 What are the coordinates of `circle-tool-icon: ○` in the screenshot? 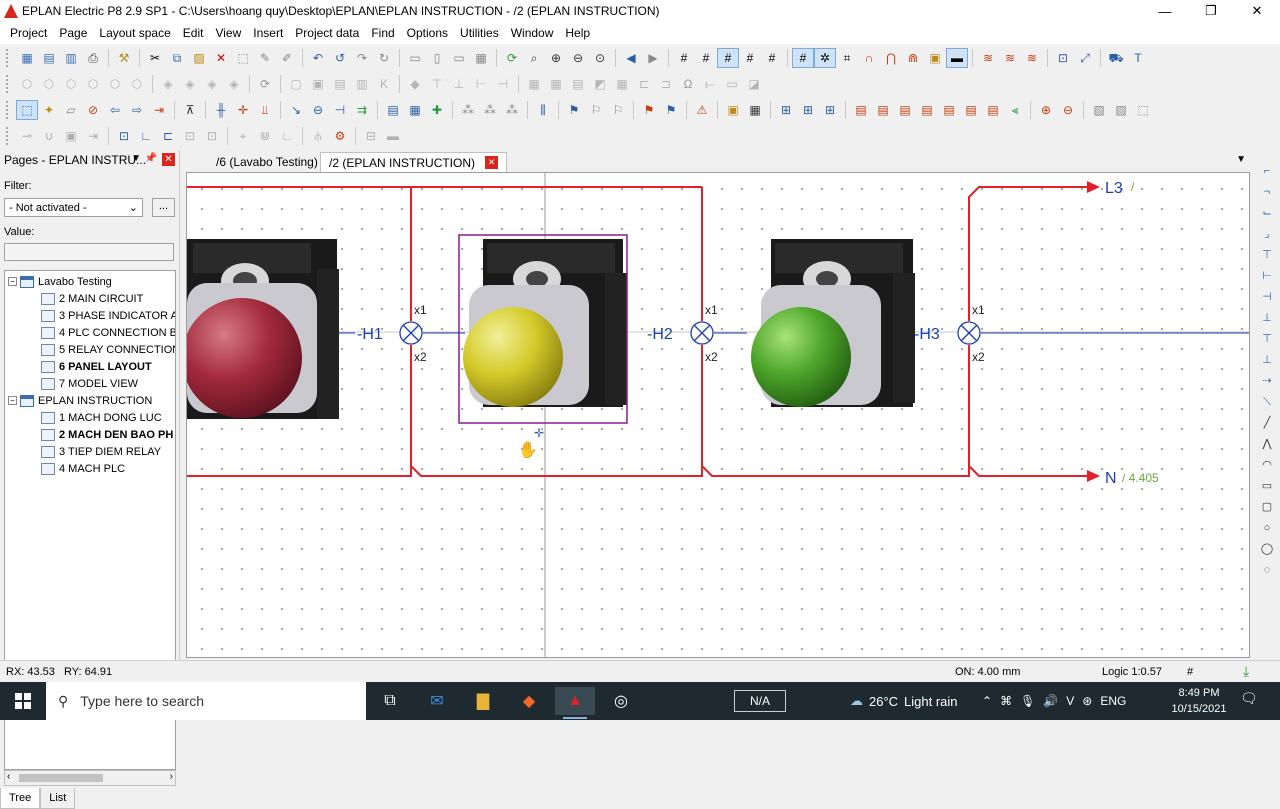 It's located at (1267, 528).